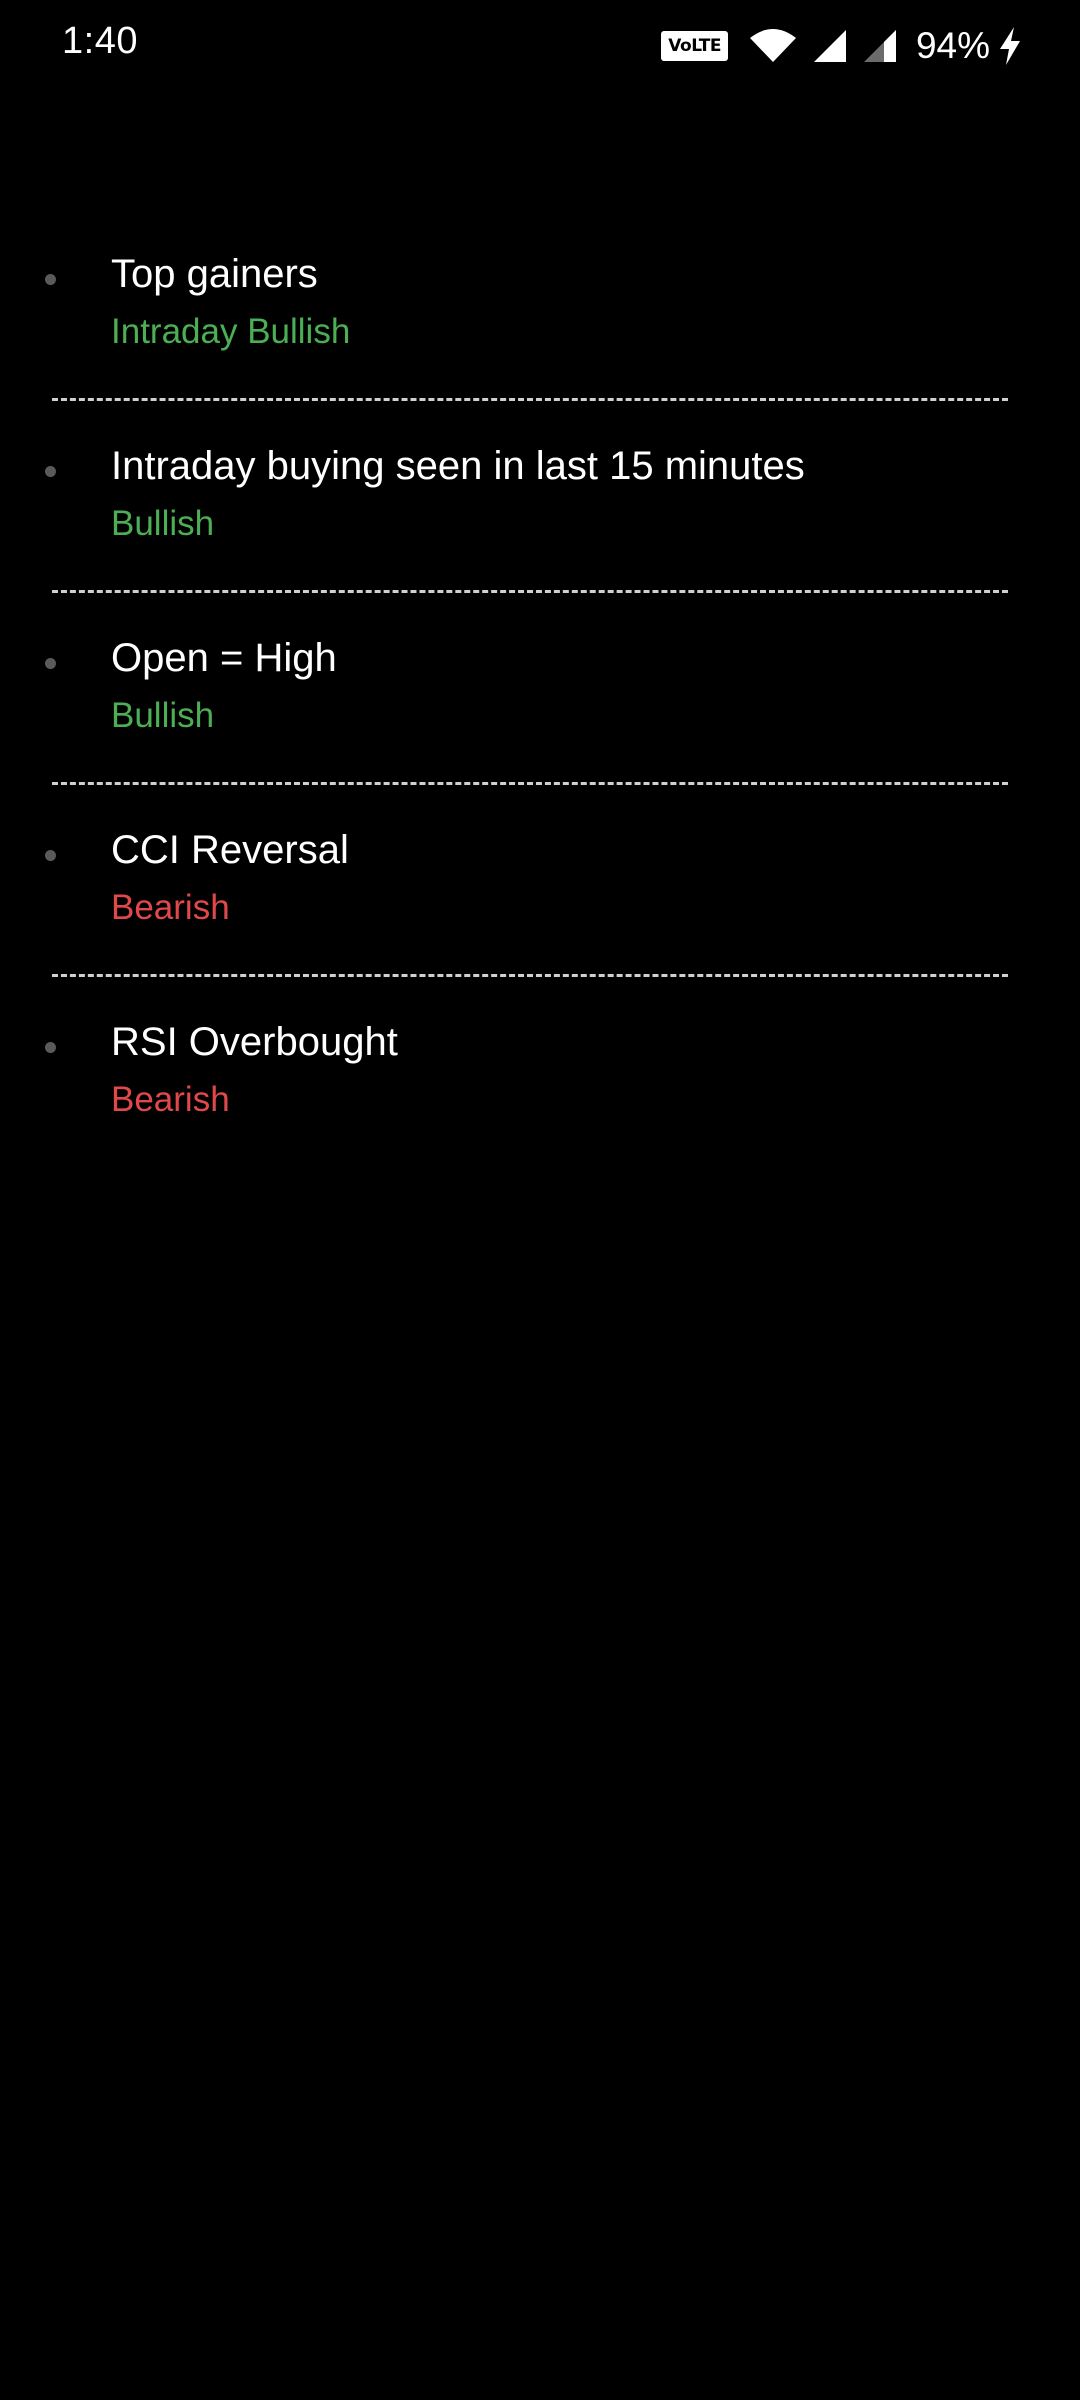 The height and width of the screenshot is (2400, 1080). I want to click on list-item: Top gainers Intraday Bullish, so click(540, 332).